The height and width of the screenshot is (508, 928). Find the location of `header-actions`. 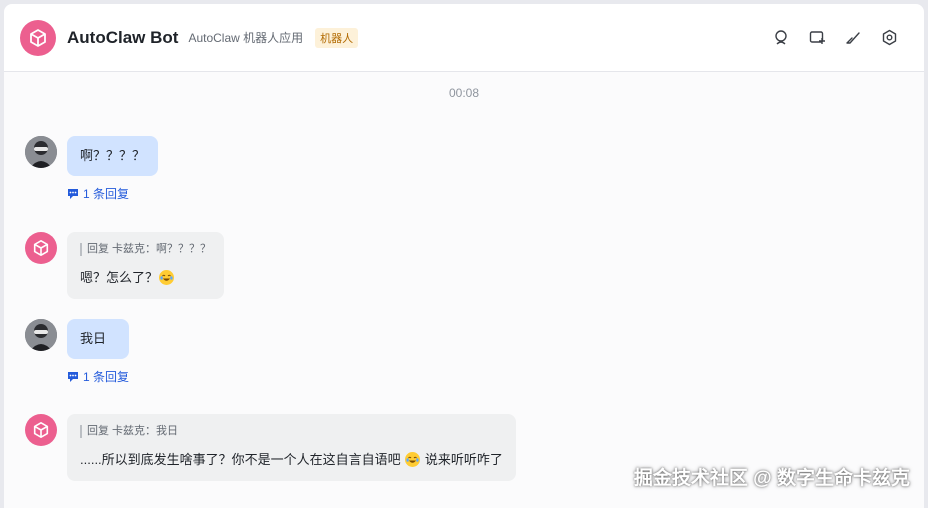

header-actions is located at coordinates (835, 38).